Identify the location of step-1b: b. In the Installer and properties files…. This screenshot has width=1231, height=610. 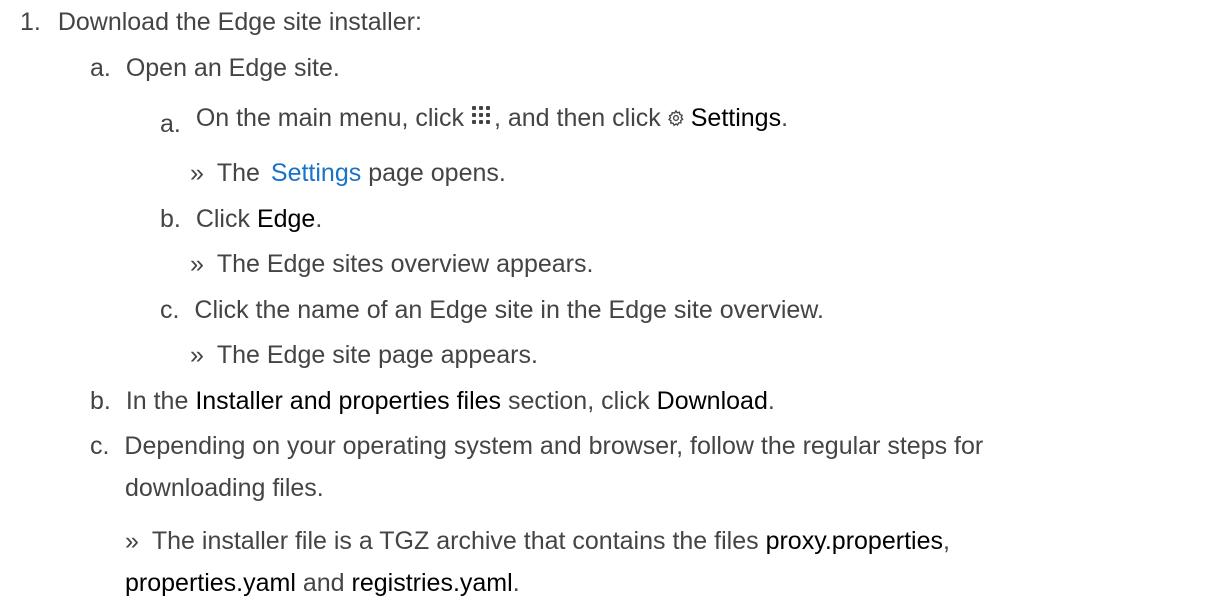
(432, 401).